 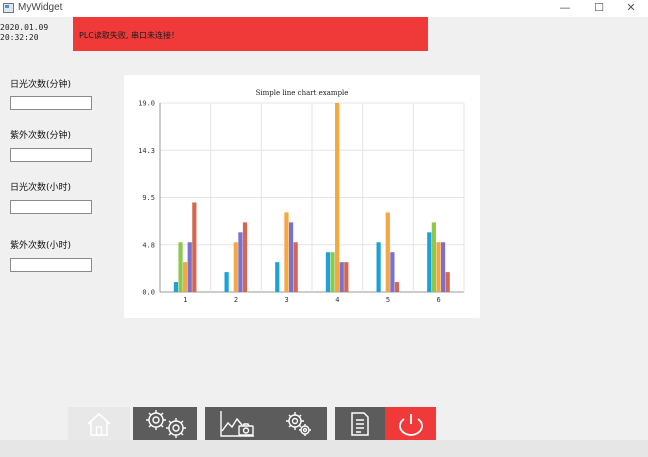 I want to click on y-tick-label: 4.8, so click(x=148, y=245).